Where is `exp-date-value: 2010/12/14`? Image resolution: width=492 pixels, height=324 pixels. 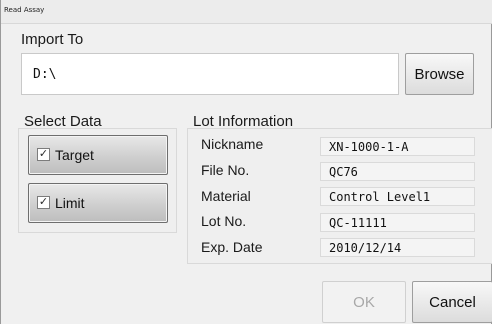 exp-date-value: 2010/12/14 is located at coordinates (397, 247).